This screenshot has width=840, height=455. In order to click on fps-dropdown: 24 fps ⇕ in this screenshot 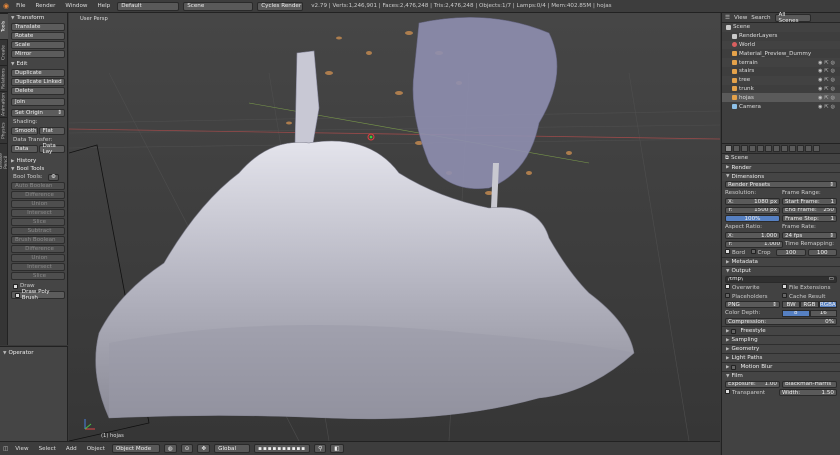, I will do `click(809, 236)`.